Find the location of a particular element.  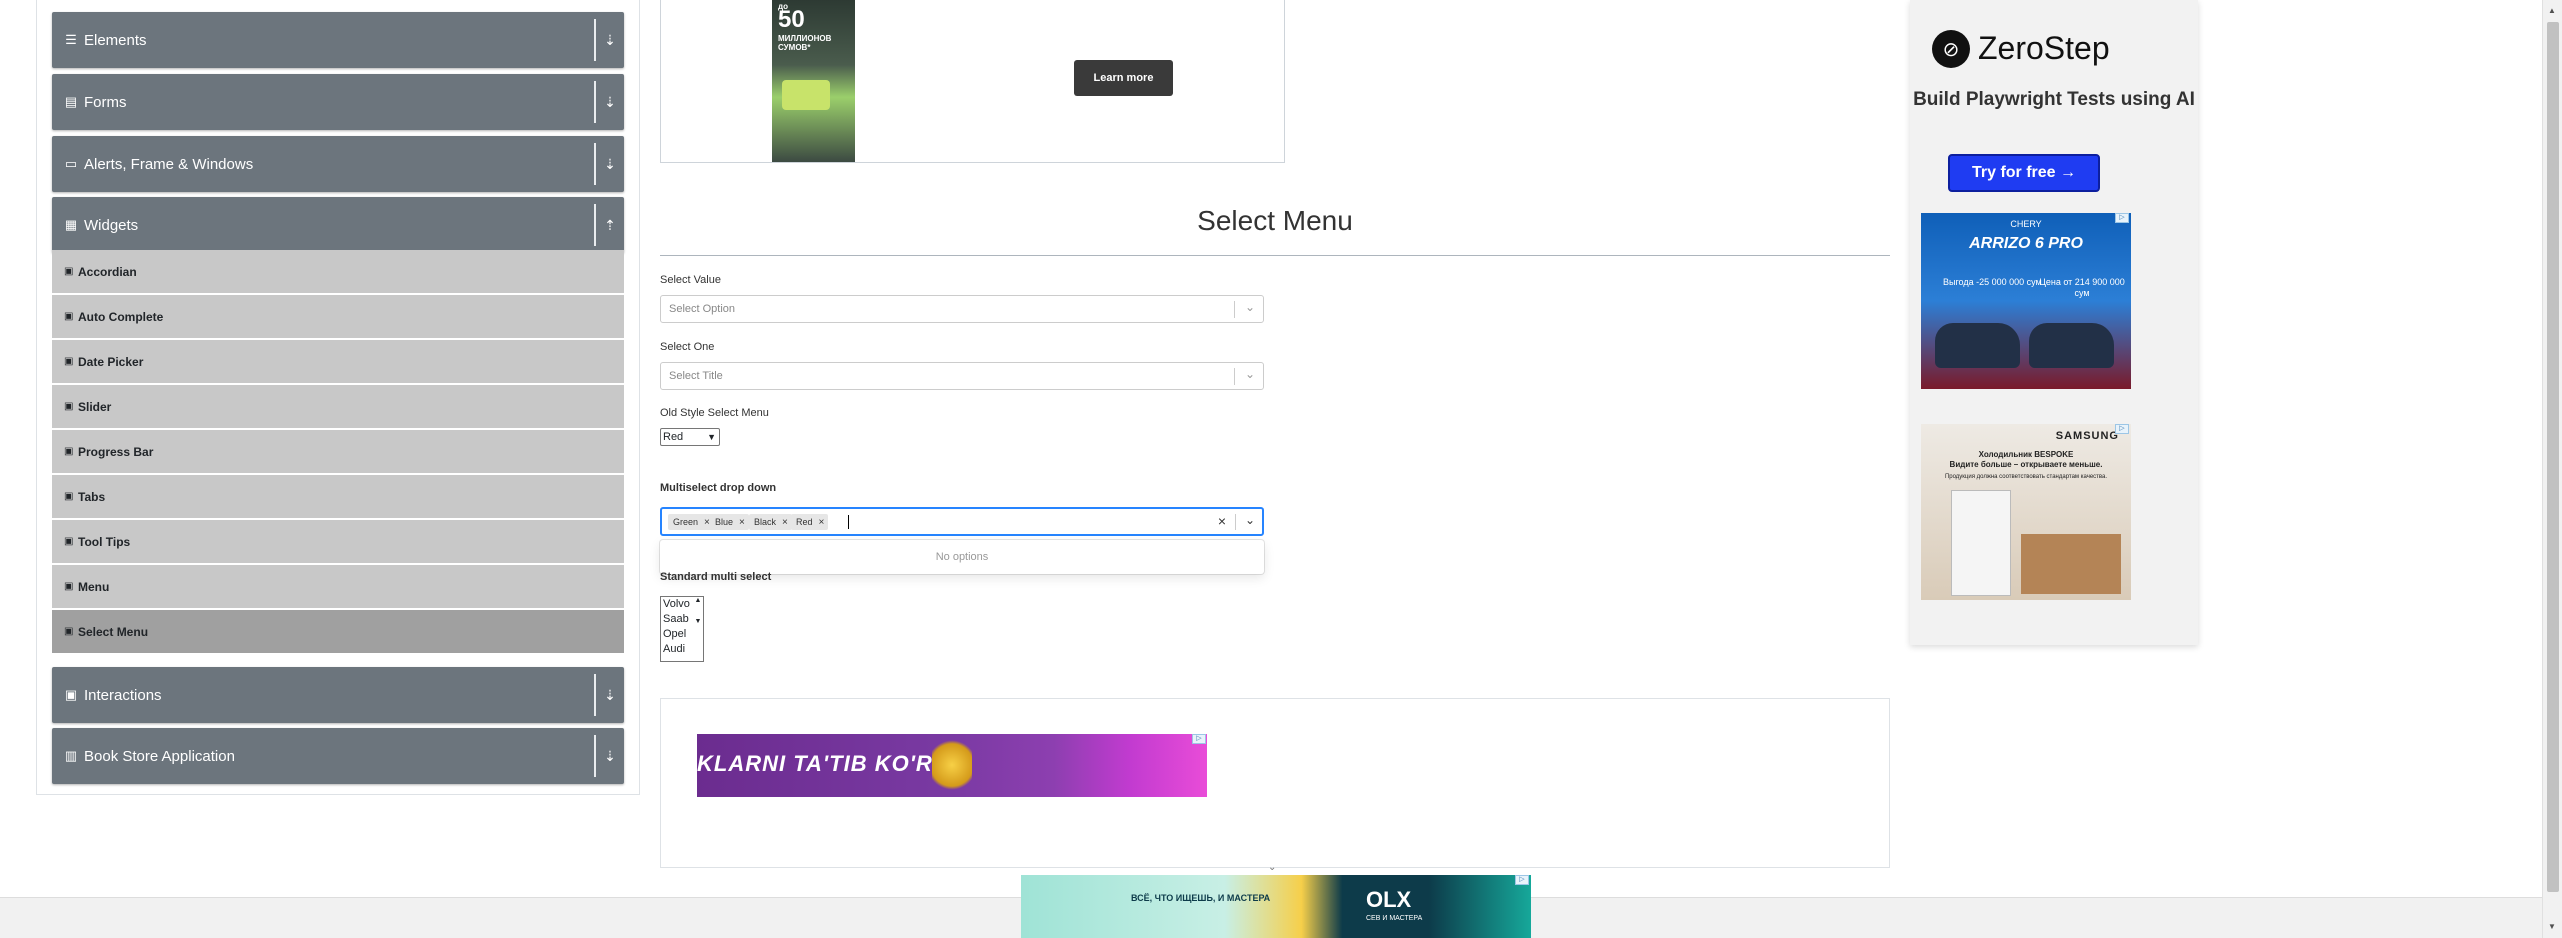

listbox-scrollbar: ▲ ▼ is located at coordinates (698, 629).